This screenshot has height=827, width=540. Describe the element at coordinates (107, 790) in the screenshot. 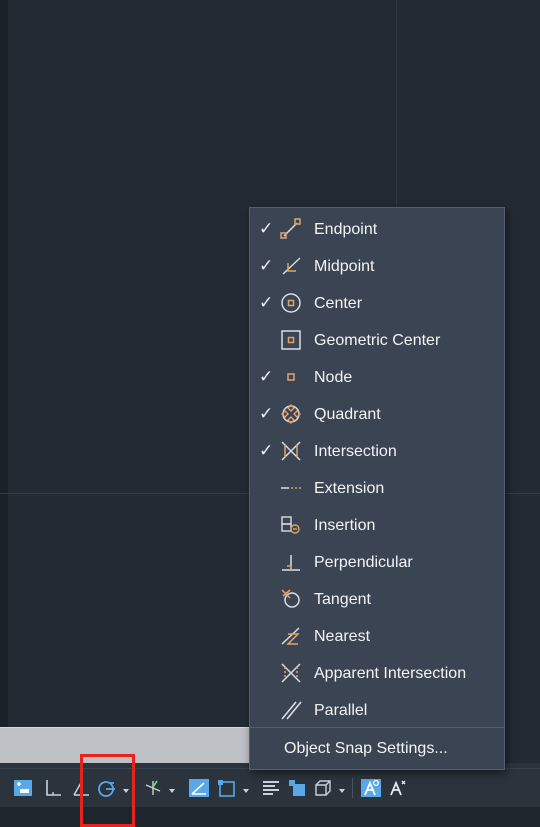

I see `highlight-box-object-snap` at that location.